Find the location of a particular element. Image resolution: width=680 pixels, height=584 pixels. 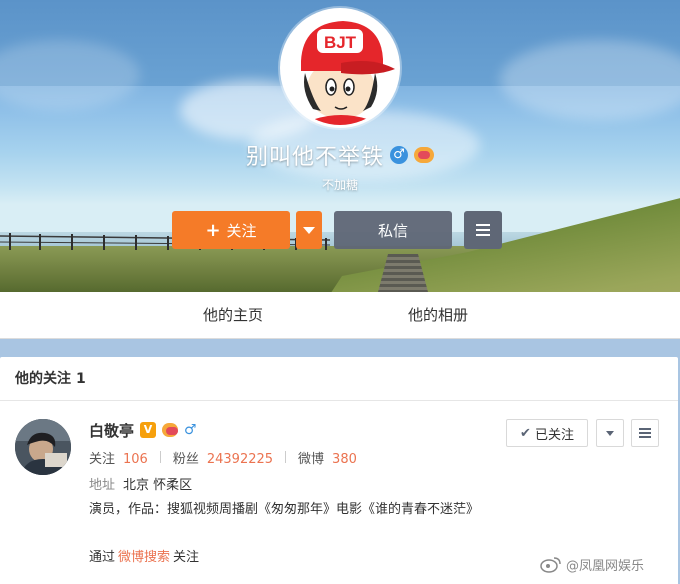

follow-dropdown-button is located at coordinates (309, 230).